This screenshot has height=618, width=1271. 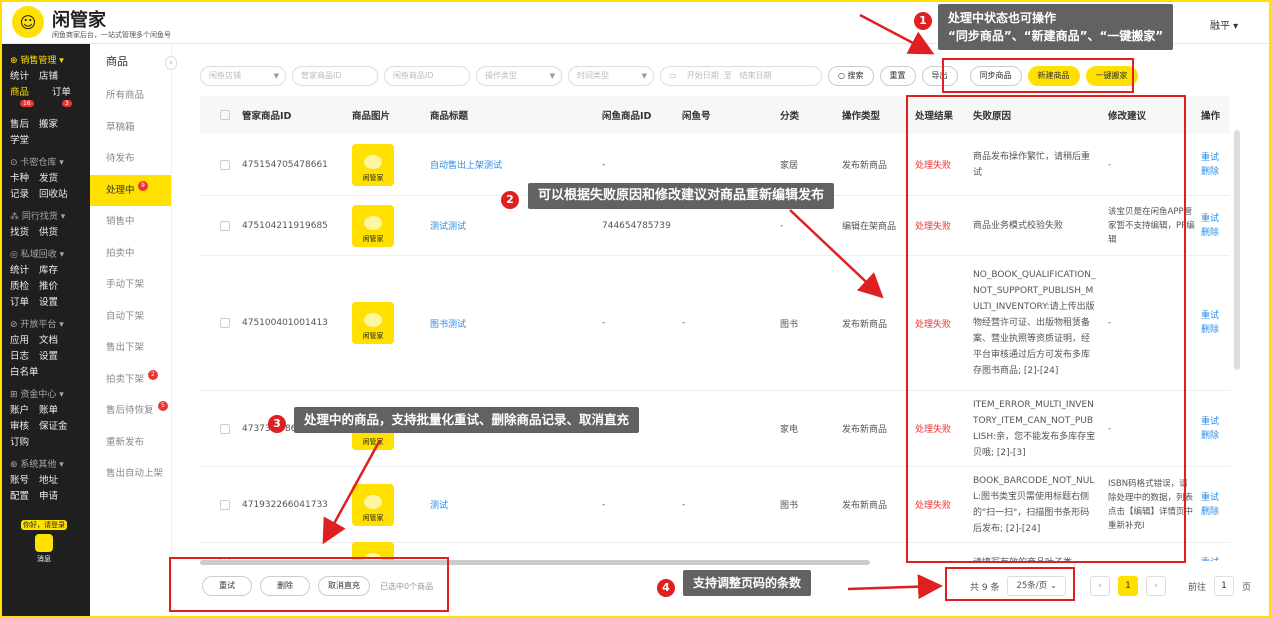 What do you see at coordinates (19, 497) in the screenshot?
I see `sidebar-item: 配置` at bounding box center [19, 497].